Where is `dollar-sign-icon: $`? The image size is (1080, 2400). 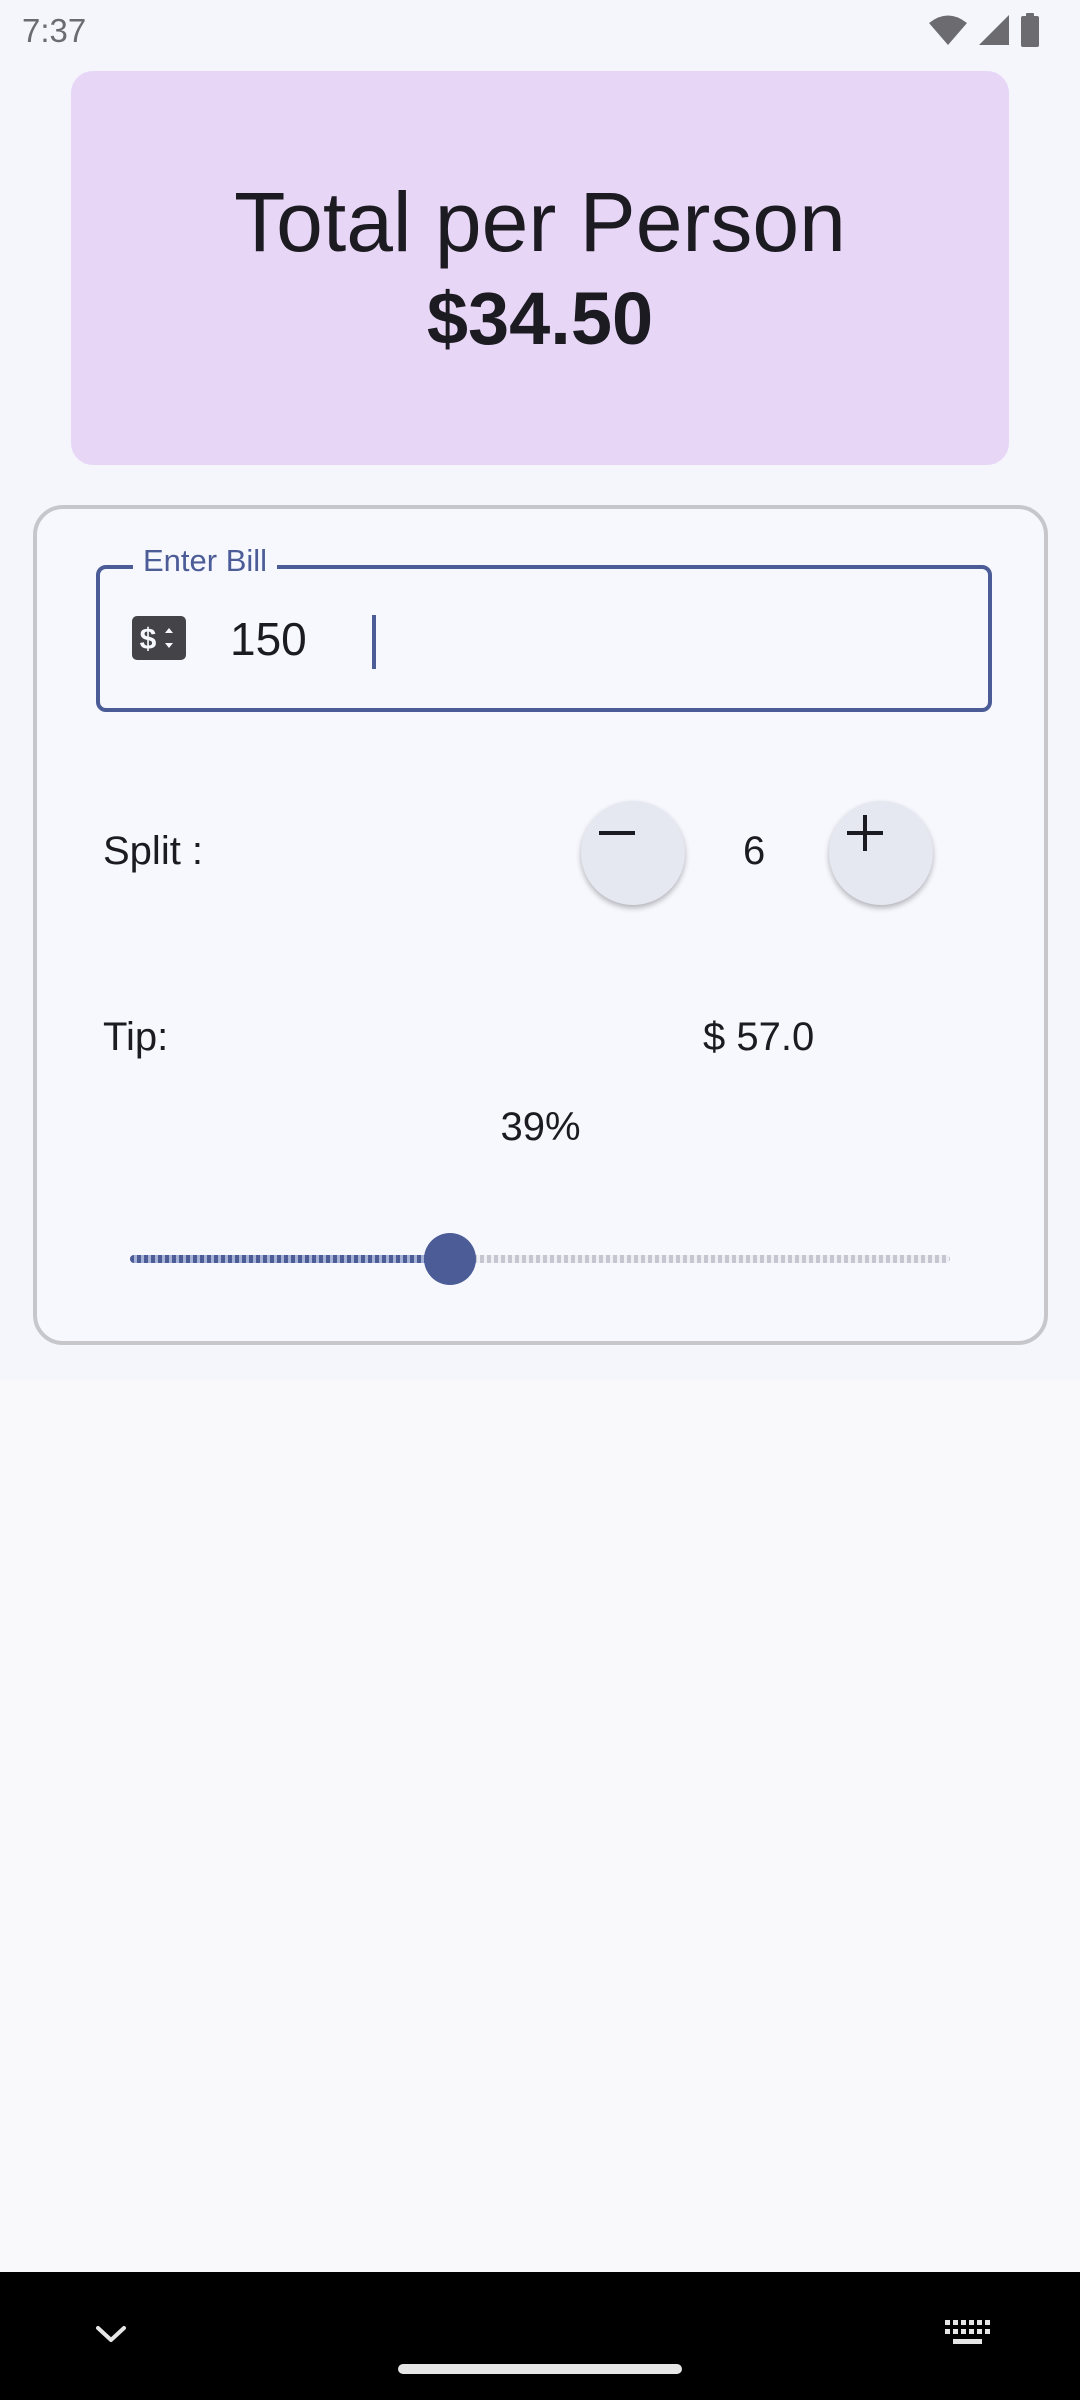
dollar-sign-icon: $ is located at coordinates (159, 638).